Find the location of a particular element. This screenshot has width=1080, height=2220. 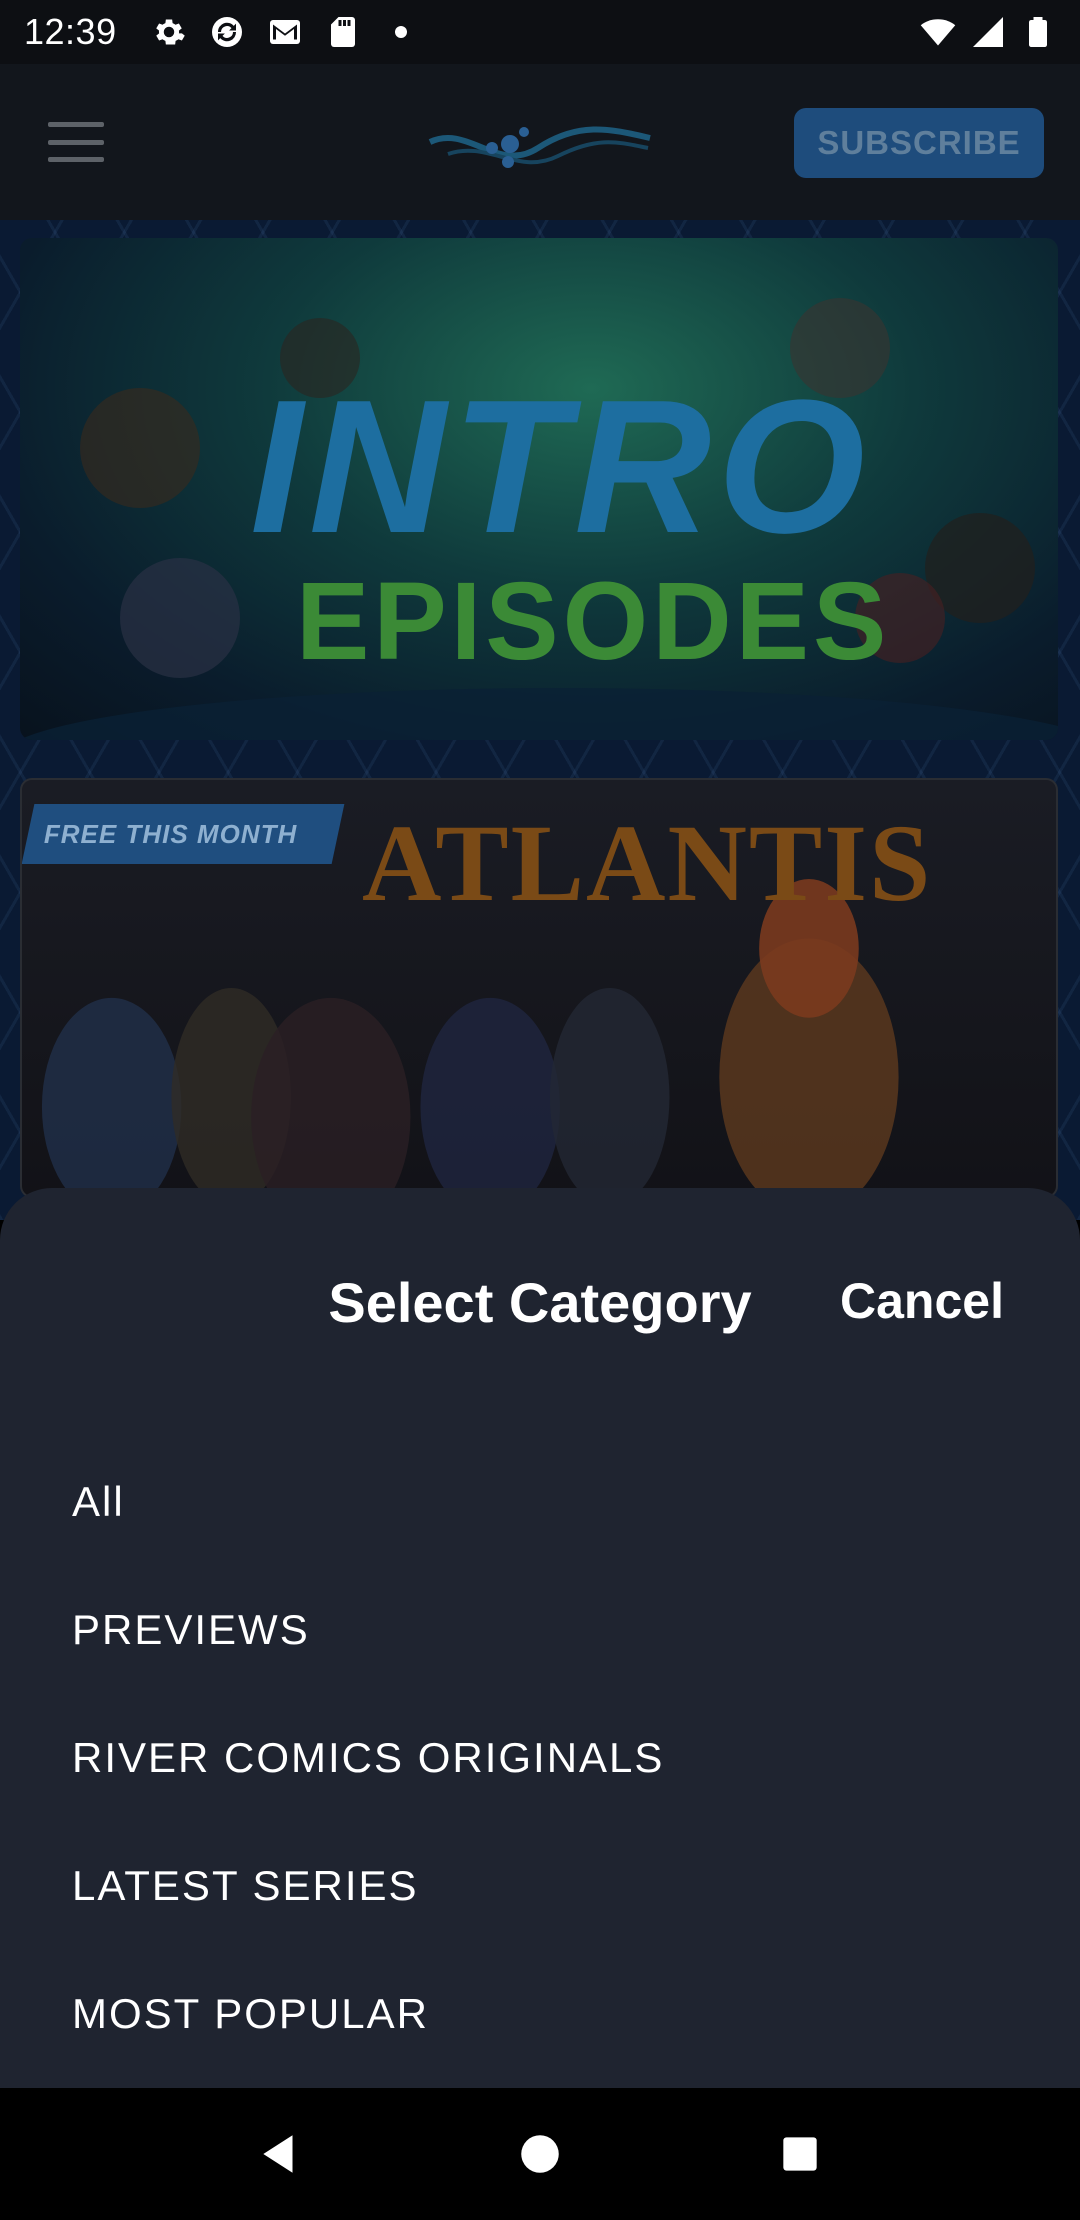

category-item-most-popular: MOST POPULAR is located at coordinates (540, 2014).